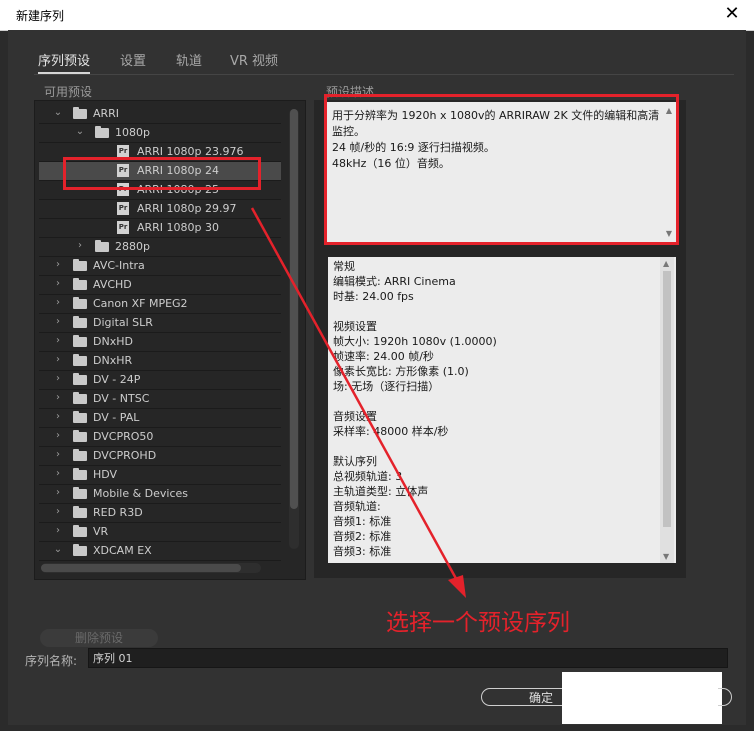  Describe the element at coordinates (178, 227) in the screenshot. I see `tree-item-label: ARRI 1080p 30` at that location.